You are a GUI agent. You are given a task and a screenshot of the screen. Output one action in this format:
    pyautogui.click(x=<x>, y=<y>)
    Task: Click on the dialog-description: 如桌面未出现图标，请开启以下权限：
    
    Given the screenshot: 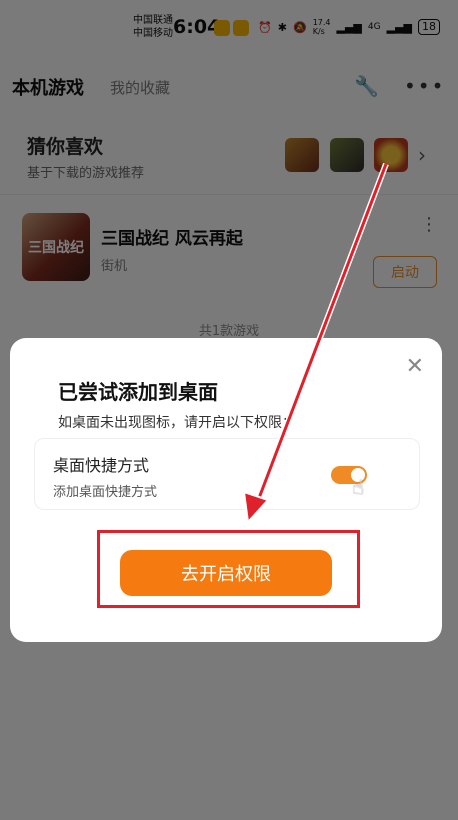 What is the action you would take?
    pyautogui.click(x=177, y=423)
    